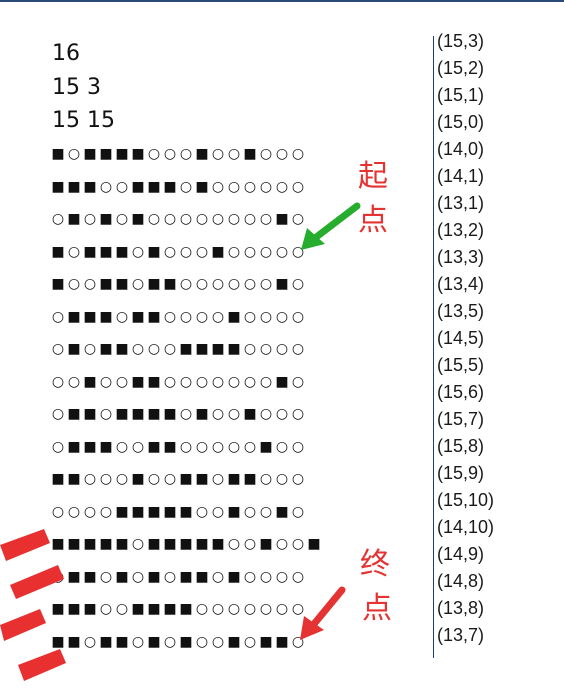  What do you see at coordinates (178, 512) in the screenshot?
I see `maze-row: ○ ○ ○ ○ ■ ■ ■ ■ ■ ○ ○ ■ ○ ○ ■ ○` at bounding box center [178, 512].